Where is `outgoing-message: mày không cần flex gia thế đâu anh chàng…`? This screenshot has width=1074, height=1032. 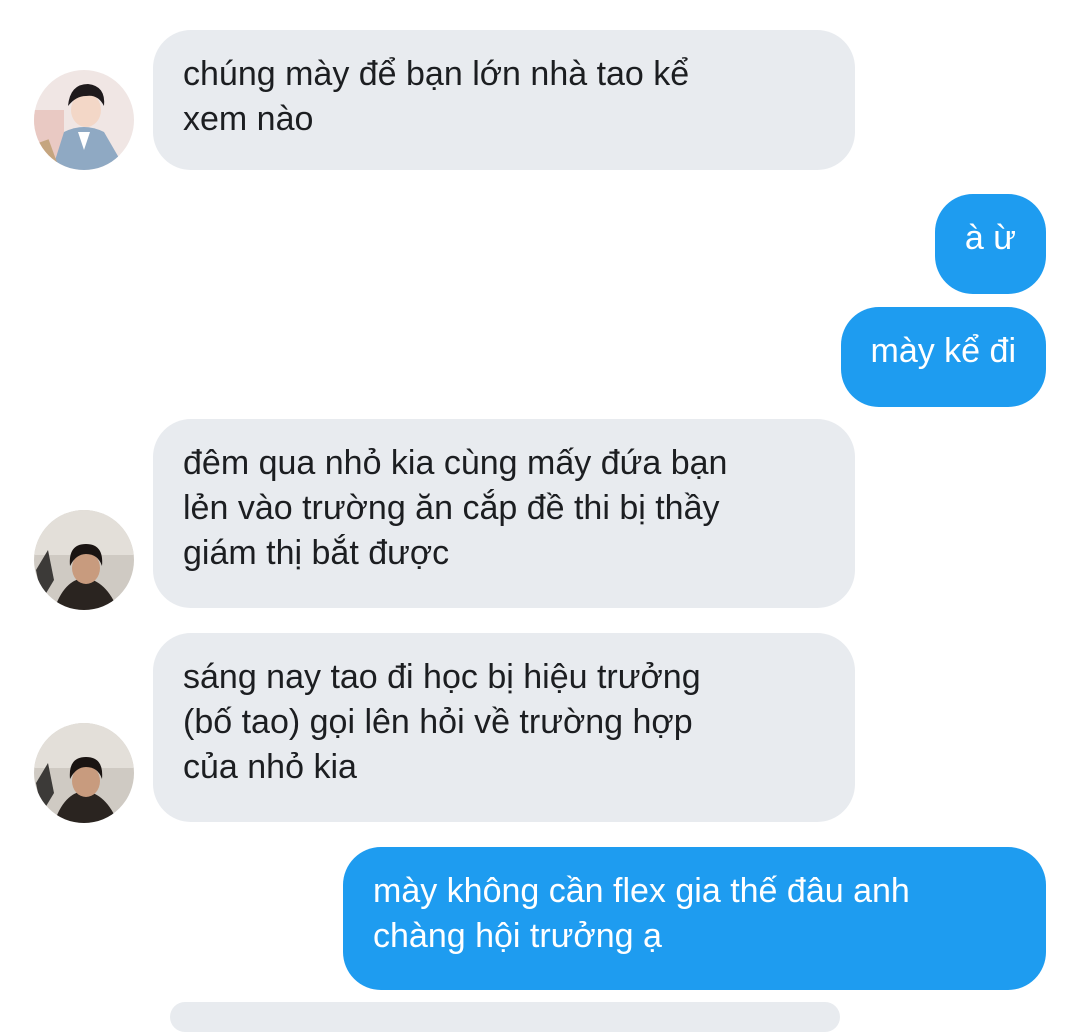
outgoing-message: mày không cần flex gia thế đâu anh chàng… is located at coordinates (694, 918).